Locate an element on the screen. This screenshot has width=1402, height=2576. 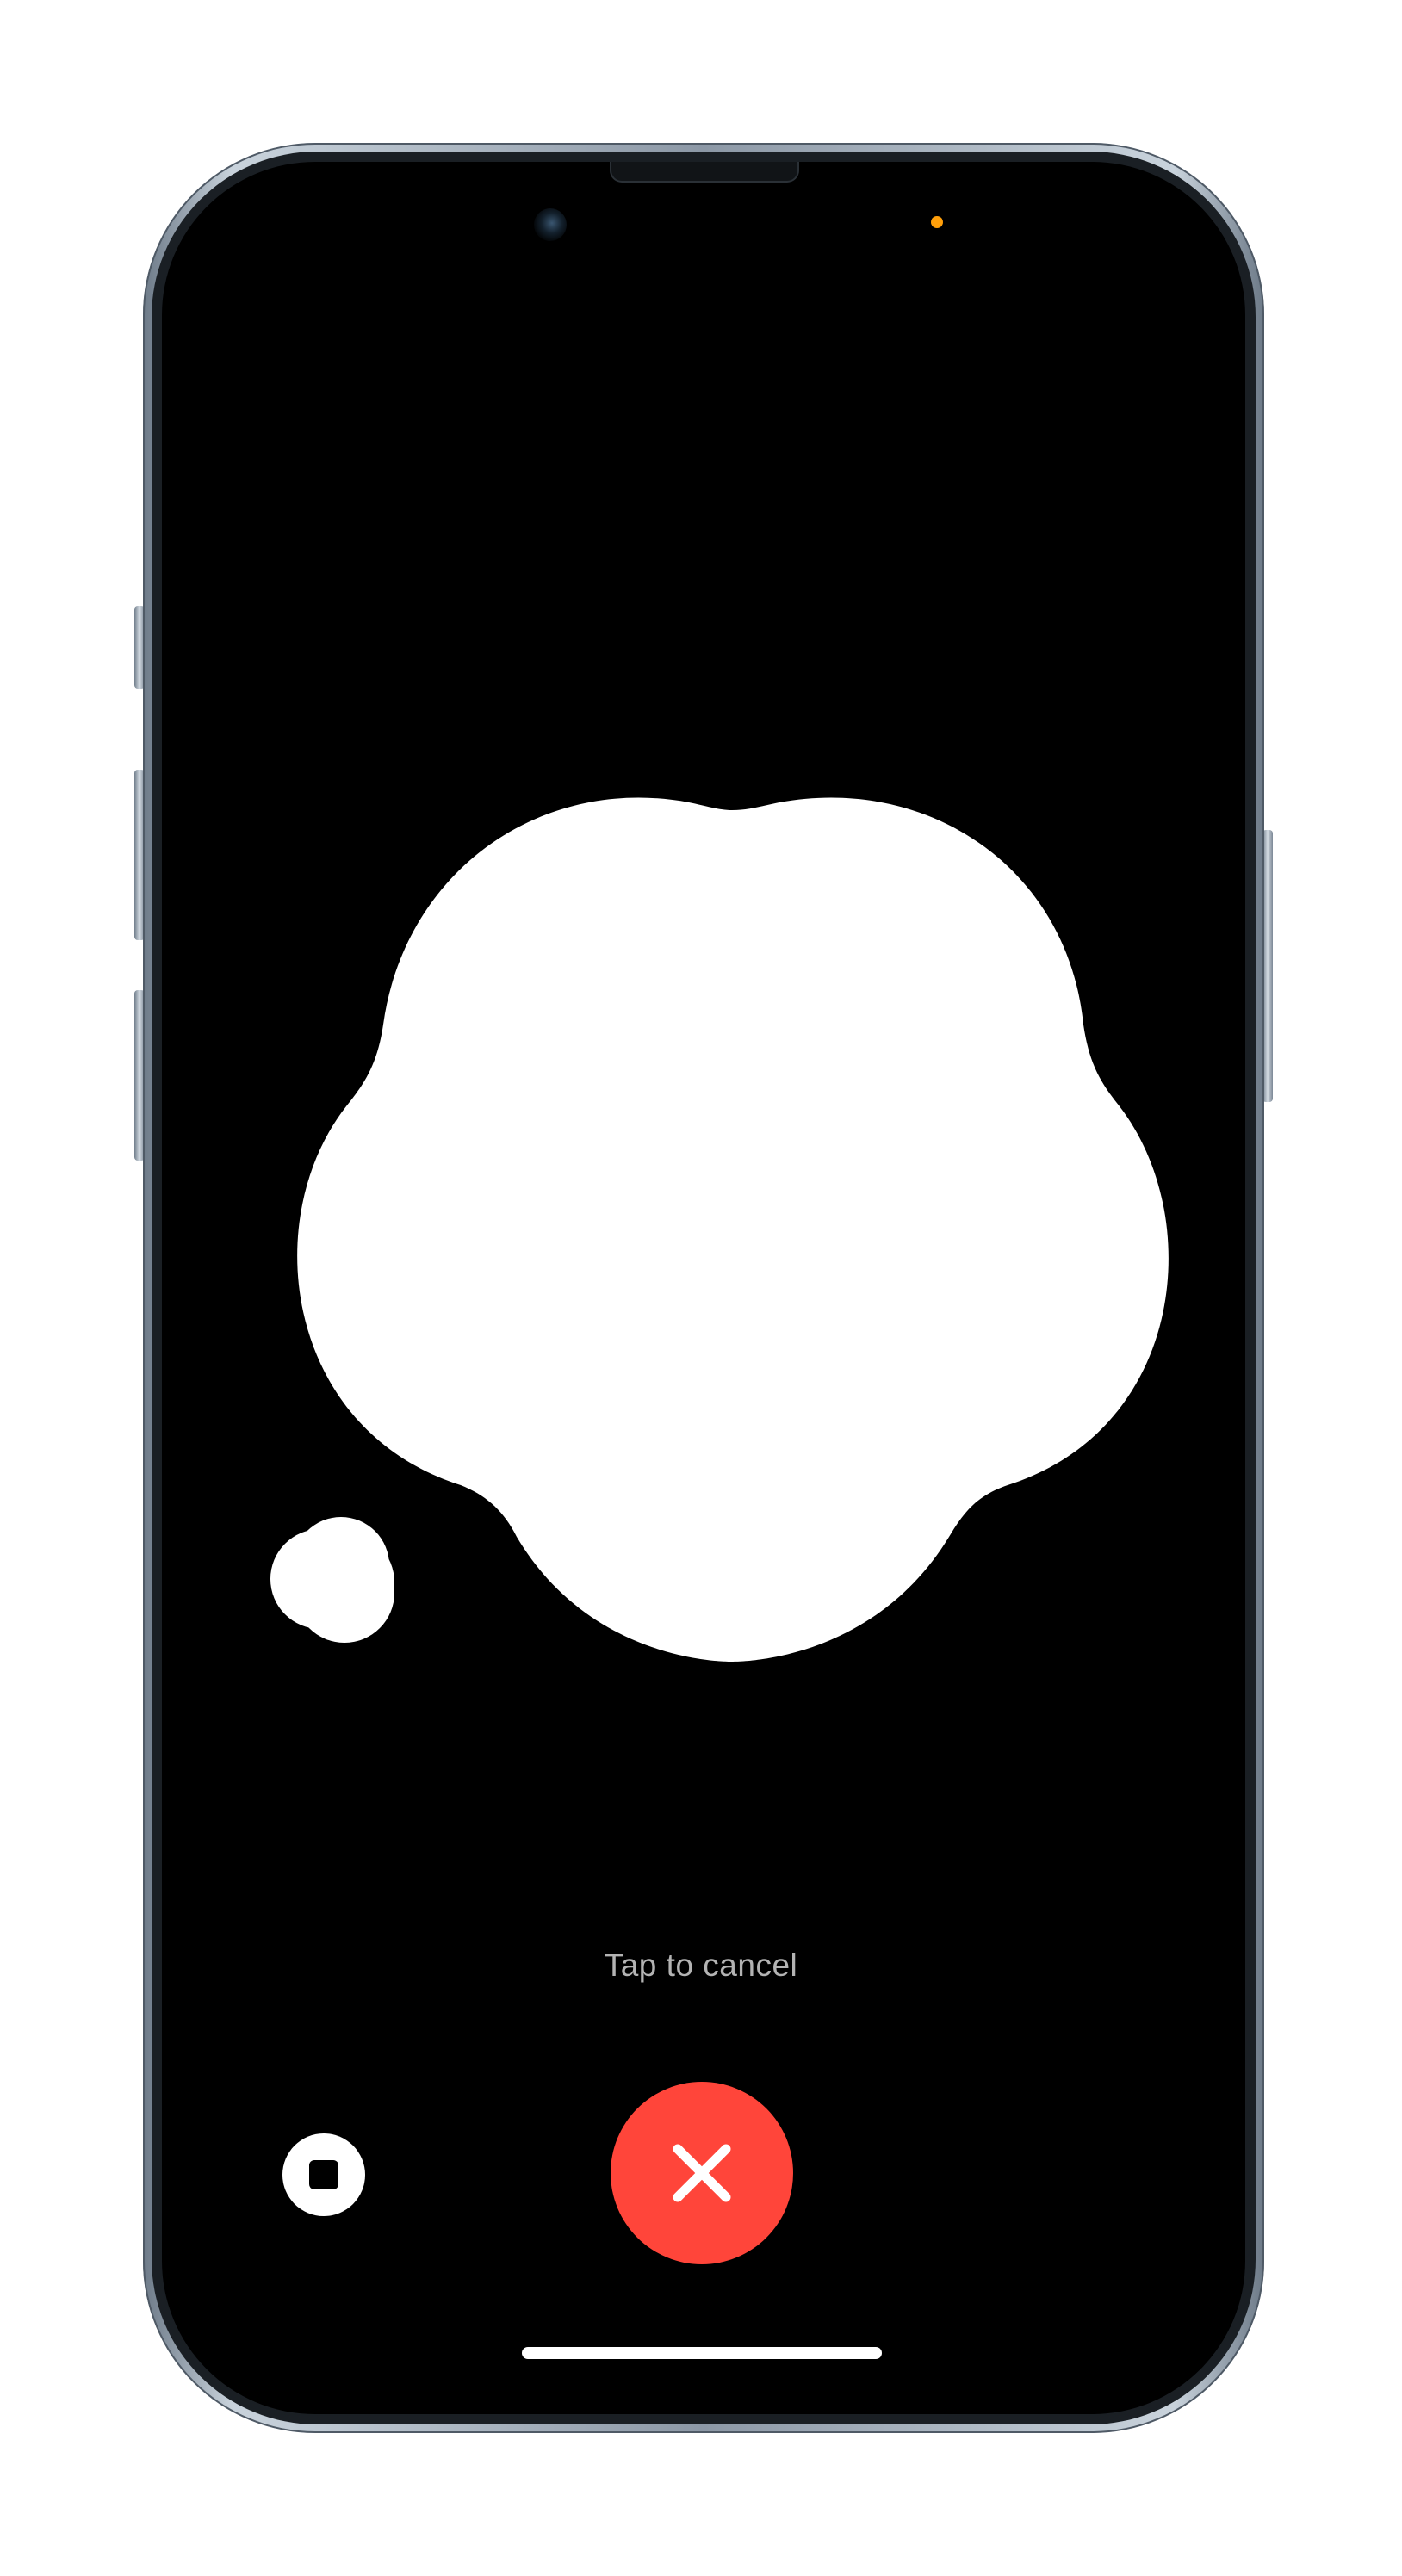
privacy-indicator-dot is located at coordinates (937, 222).